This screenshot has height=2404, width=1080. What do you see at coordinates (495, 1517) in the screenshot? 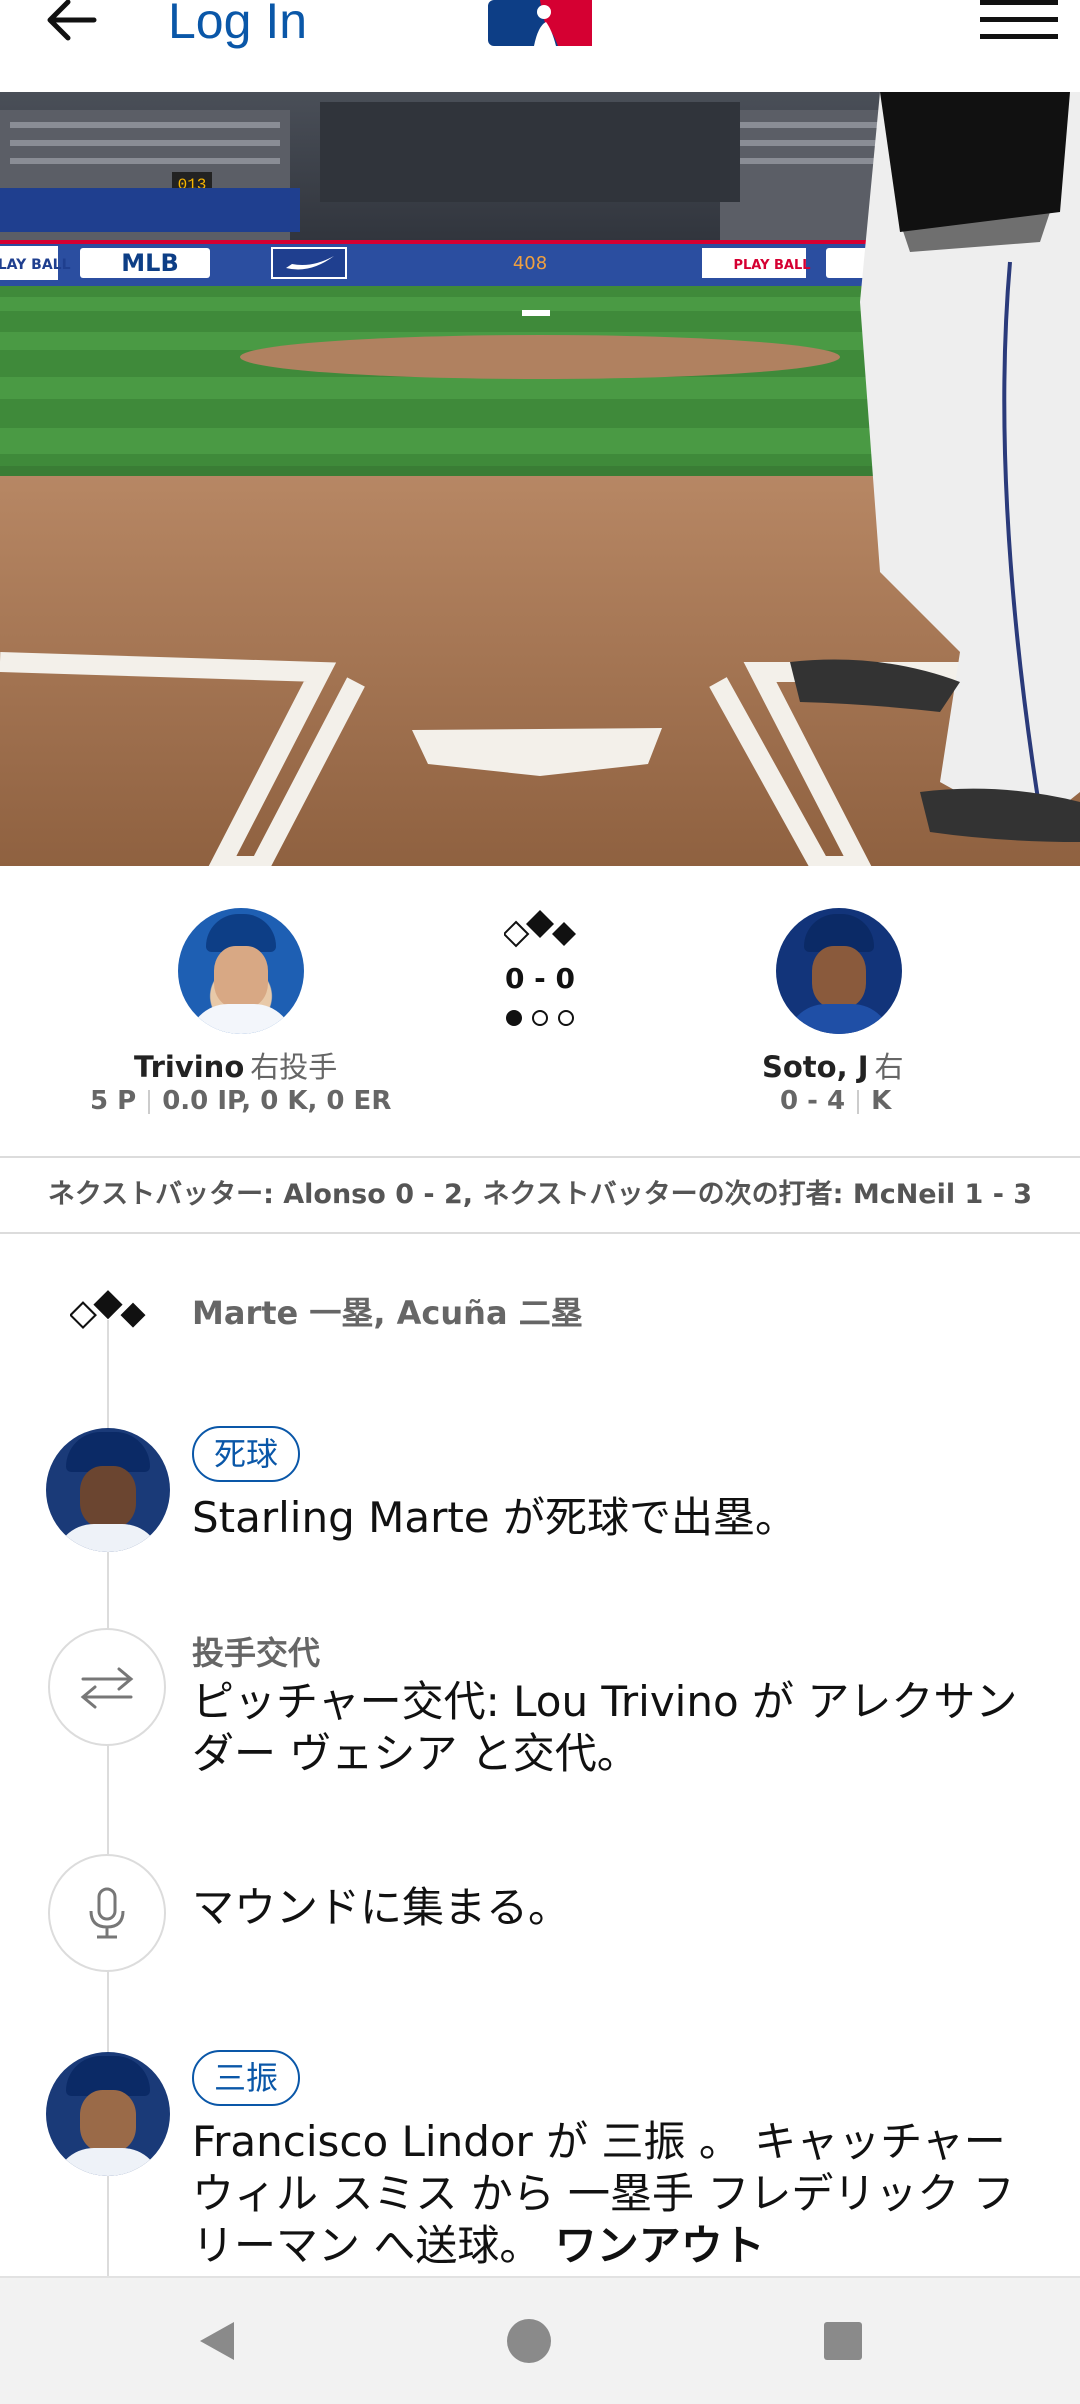
I see `event-description: Starling Marte が死球で出塁。` at bounding box center [495, 1517].